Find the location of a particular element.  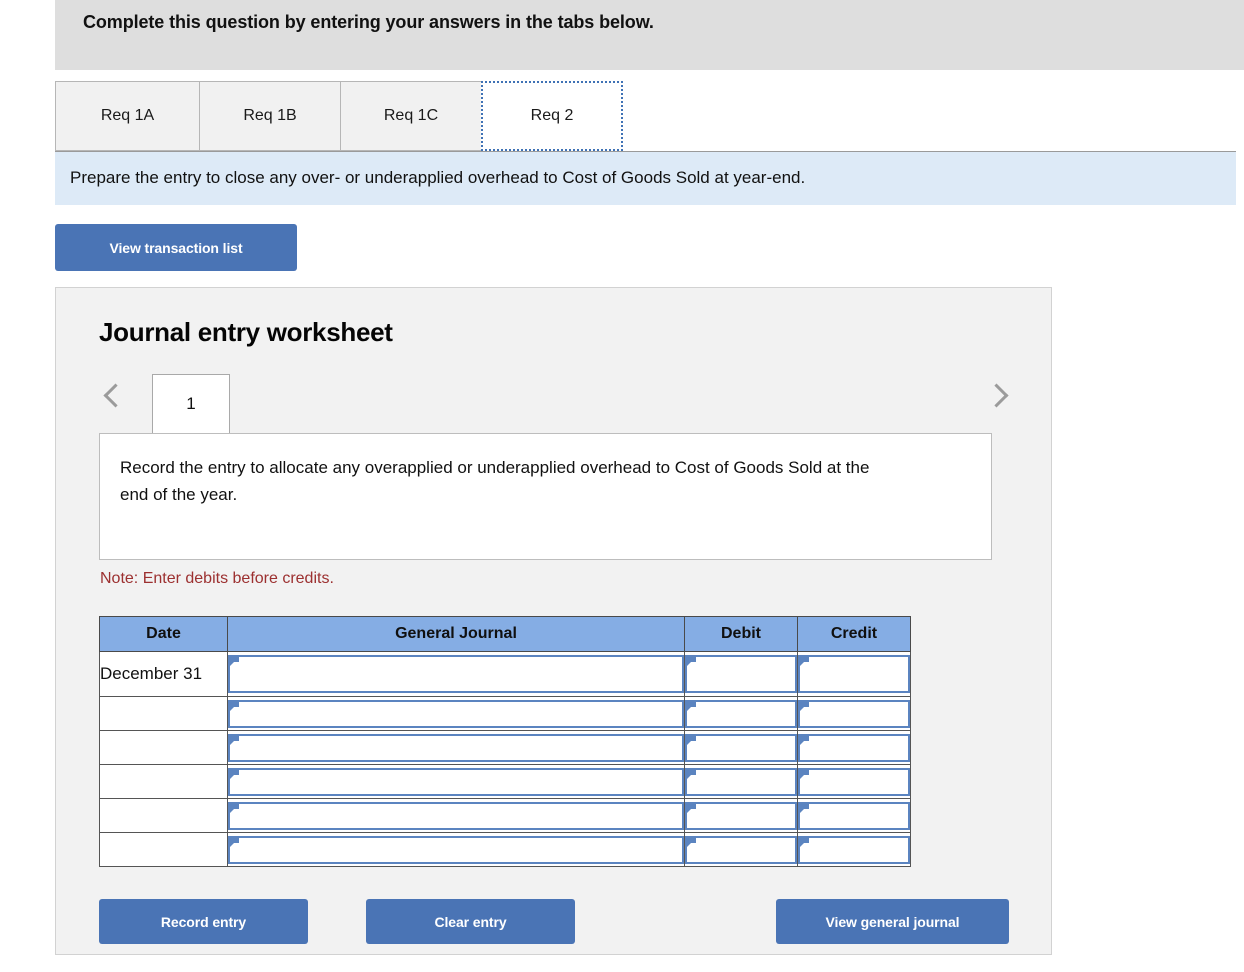

clear-entry-label: Clear entry is located at coordinates (470, 921).